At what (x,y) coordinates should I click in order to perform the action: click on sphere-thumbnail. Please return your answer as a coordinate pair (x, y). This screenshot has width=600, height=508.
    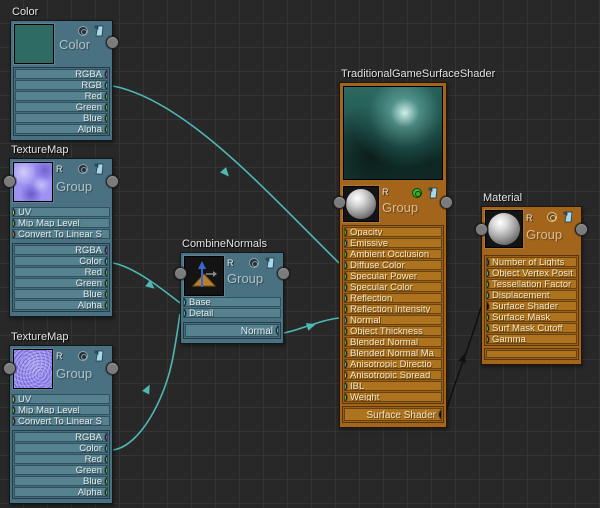
    Looking at the image, I should click on (504, 229).